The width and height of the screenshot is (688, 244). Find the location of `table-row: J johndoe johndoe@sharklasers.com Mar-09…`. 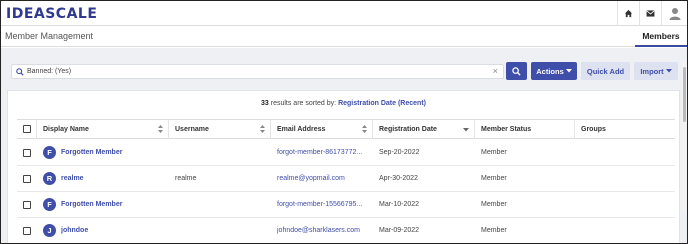

table-row: J johndoe johndoe@sharklasers.com Mar-09… is located at coordinates (346, 230).